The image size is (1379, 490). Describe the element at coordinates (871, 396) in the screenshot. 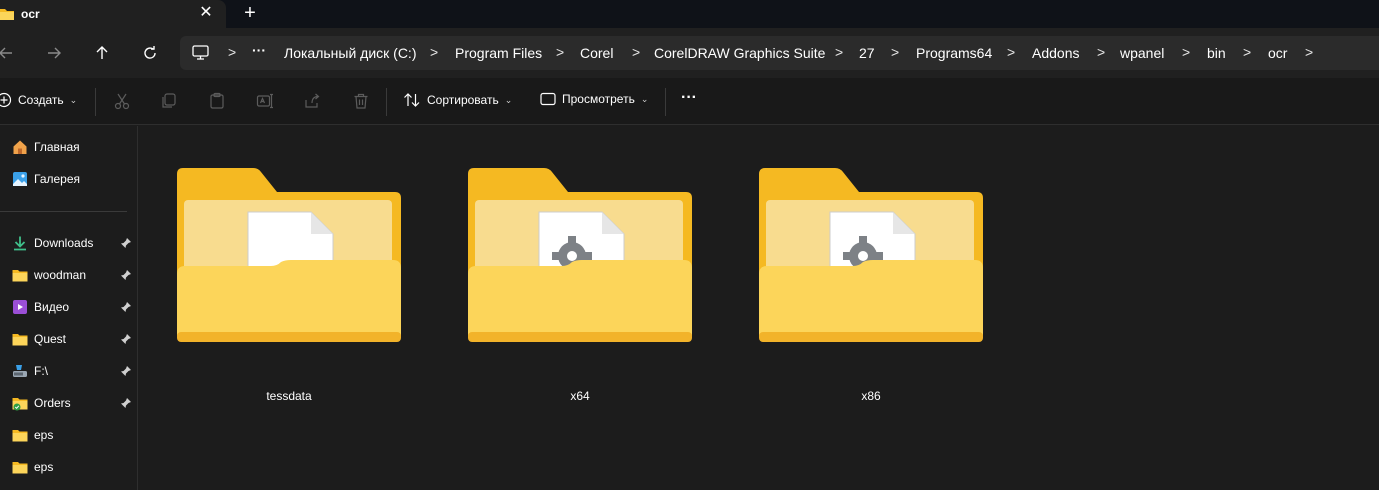

I see `folder-name: x86` at that location.